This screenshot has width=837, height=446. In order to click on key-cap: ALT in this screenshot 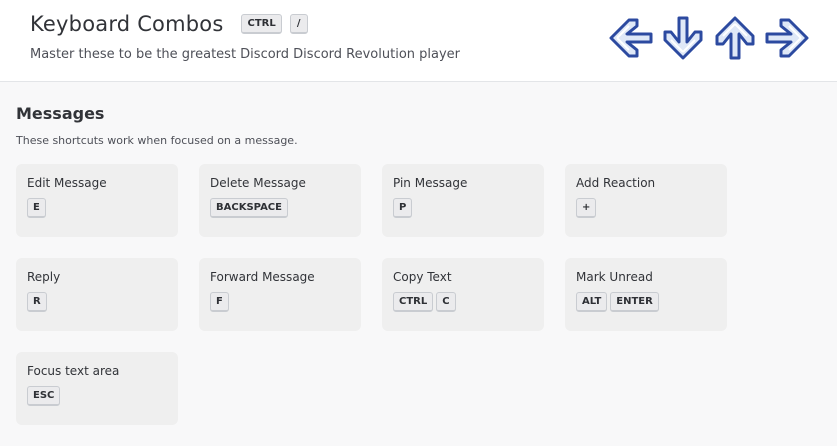, I will do `click(592, 302)`.